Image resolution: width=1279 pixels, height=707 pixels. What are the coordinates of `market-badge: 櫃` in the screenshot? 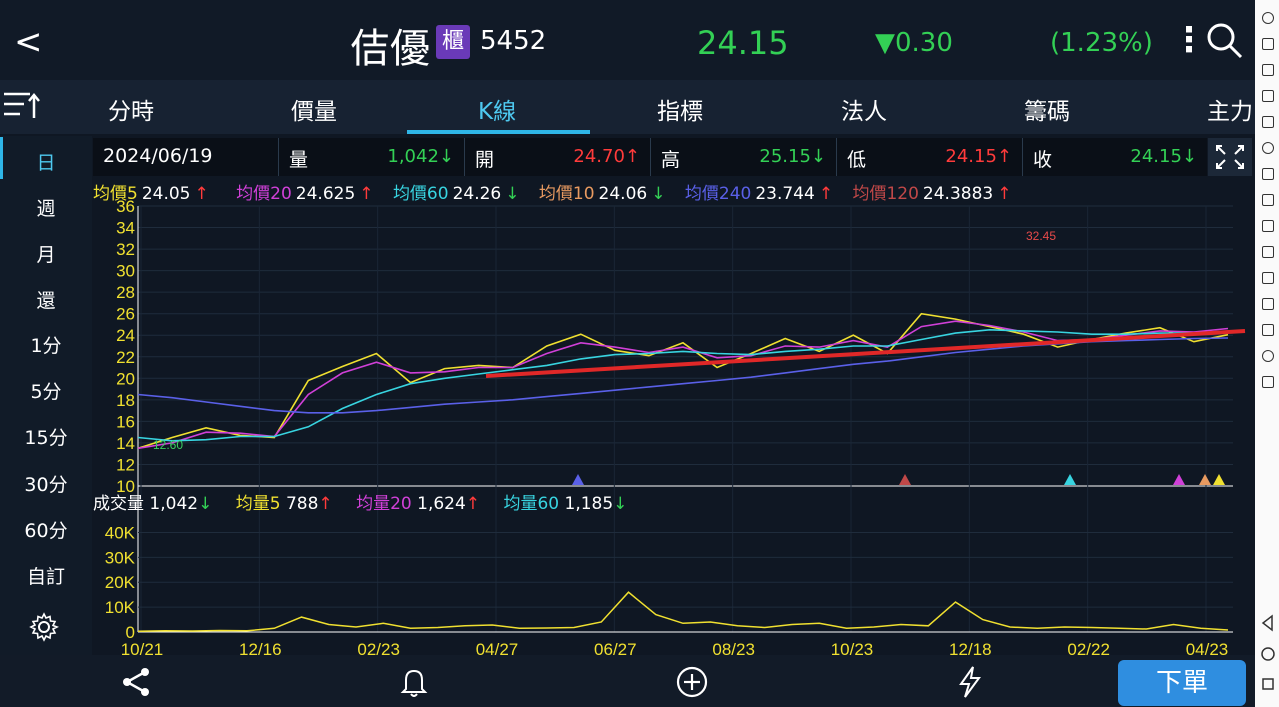 It's located at (453, 42).